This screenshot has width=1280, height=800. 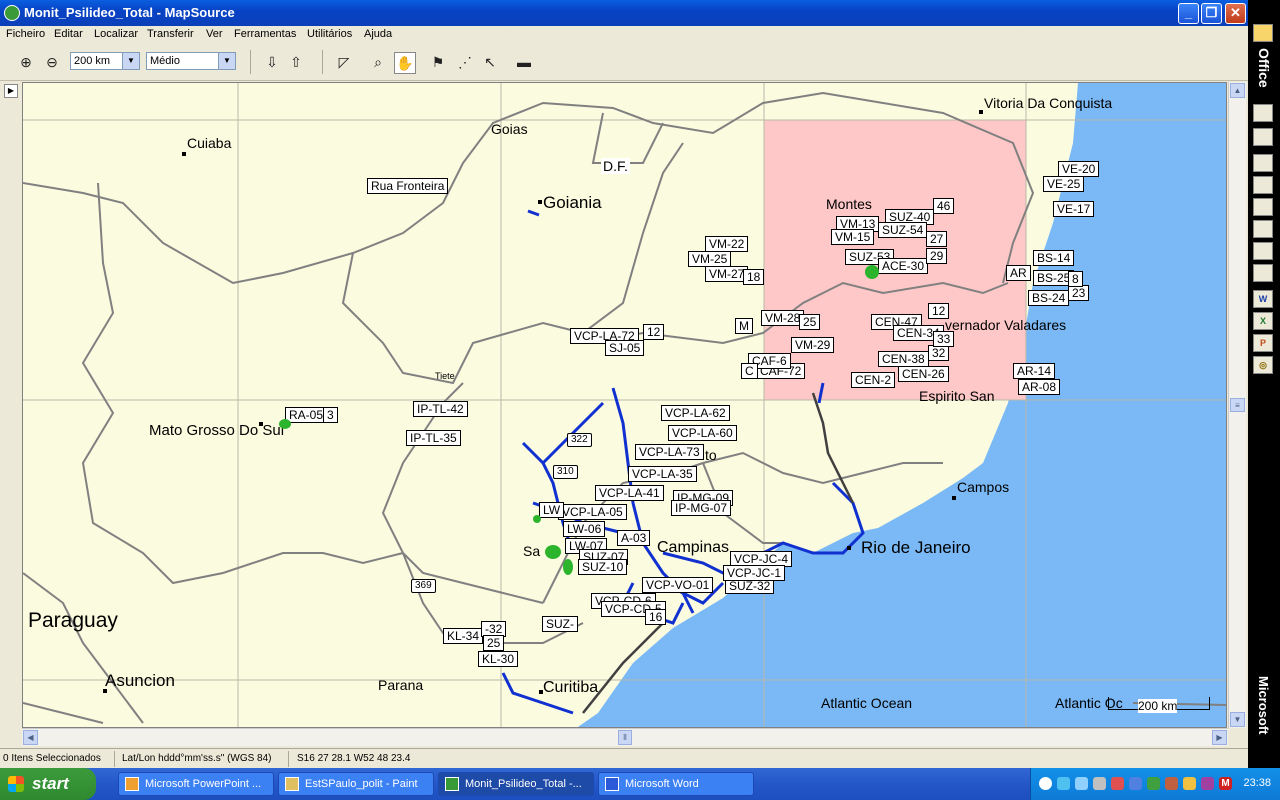 What do you see at coordinates (809, 321) in the screenshot?
I see `waypoint: 25` at bounding box center [809, 321].